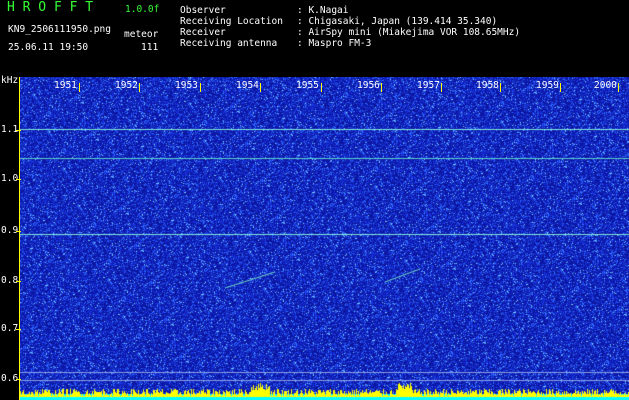 The width and height of the screenshot is (629, 400). Describe the element at coordinates (48, 47) in the screenshot. I see `datetime-label: 25.06.11 19:50` at that location.